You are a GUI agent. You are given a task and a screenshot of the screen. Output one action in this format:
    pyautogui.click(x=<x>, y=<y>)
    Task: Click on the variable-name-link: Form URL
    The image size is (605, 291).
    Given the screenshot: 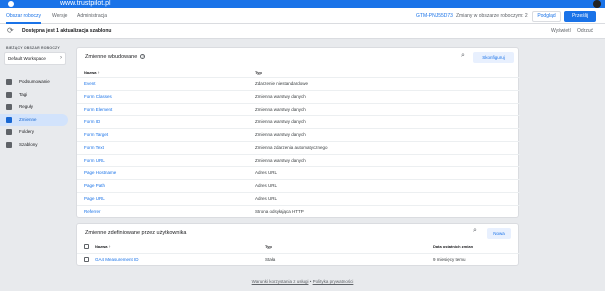 What is the action you would take?
    pyautogui.click(x=94, y=161)
    